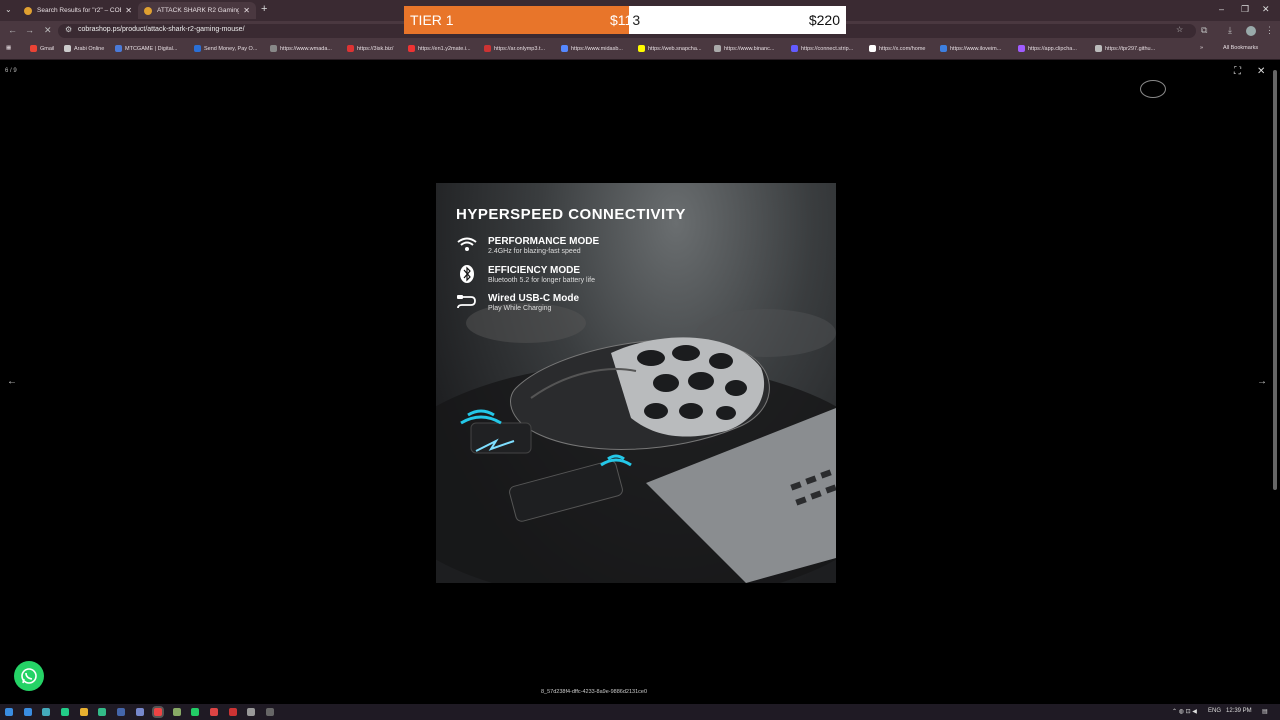 The width and height of the screenshot is (1280, 720). Describe the element at coordinates (29, 30) in the screenshot. I see `forward-icon: →` at that location.